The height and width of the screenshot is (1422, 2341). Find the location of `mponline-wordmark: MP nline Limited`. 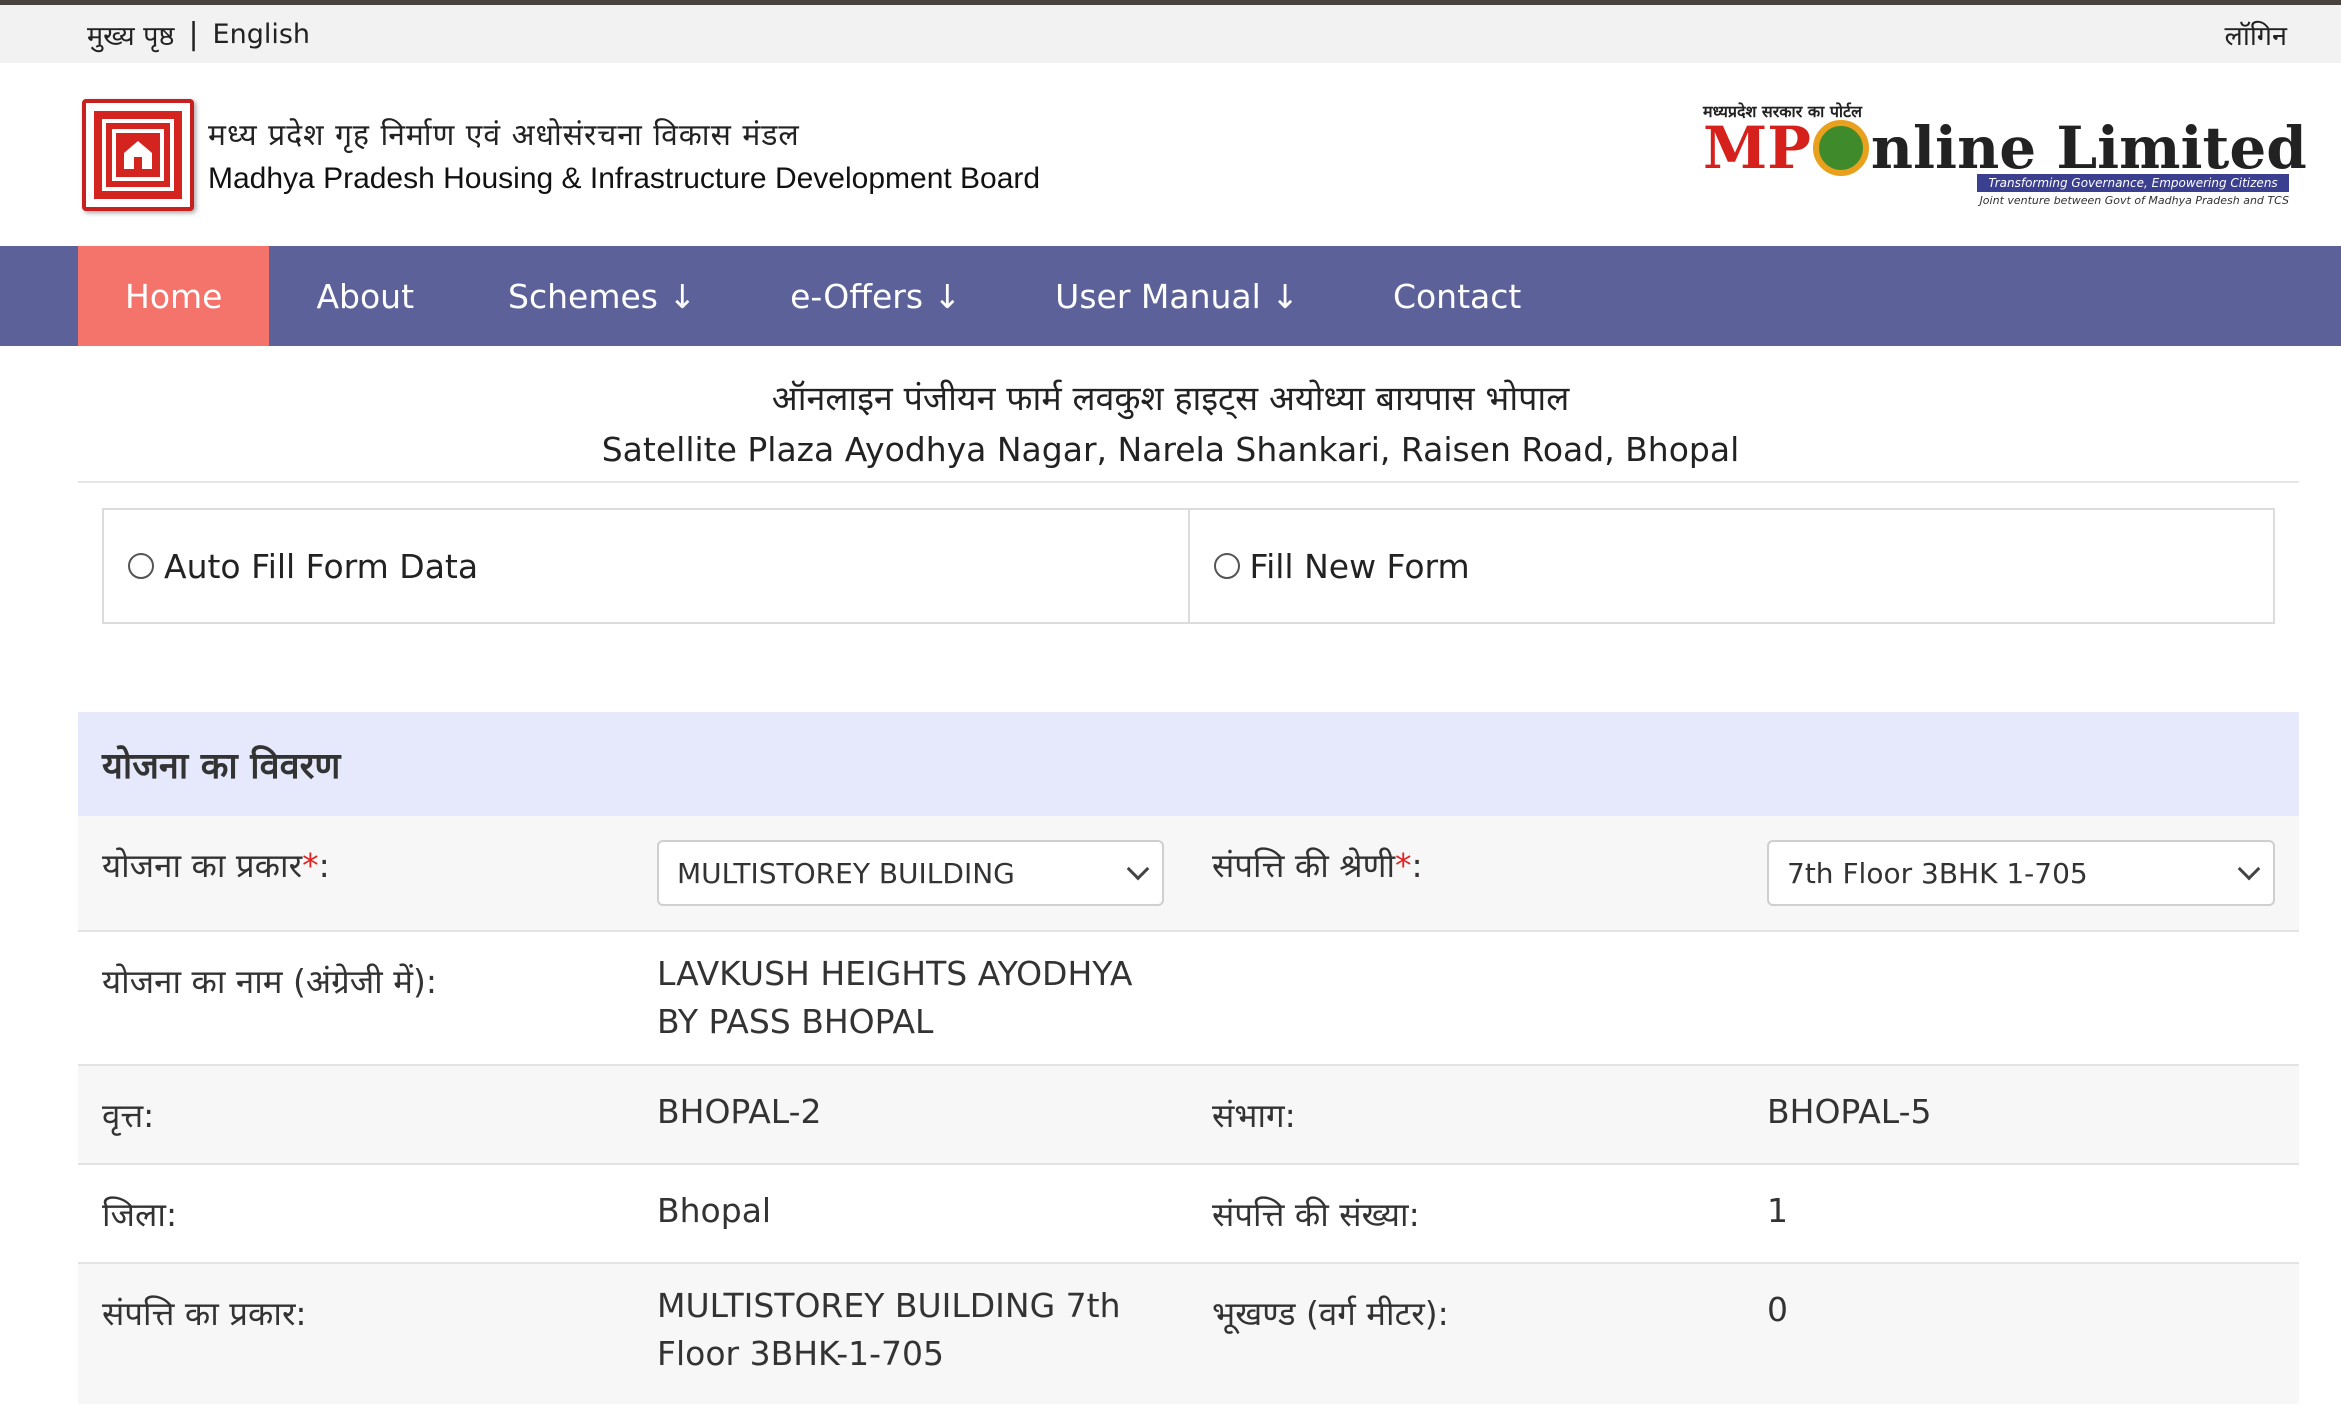

mponline-wordmark: MP nline Limited is located at coordinates (2005, 148).